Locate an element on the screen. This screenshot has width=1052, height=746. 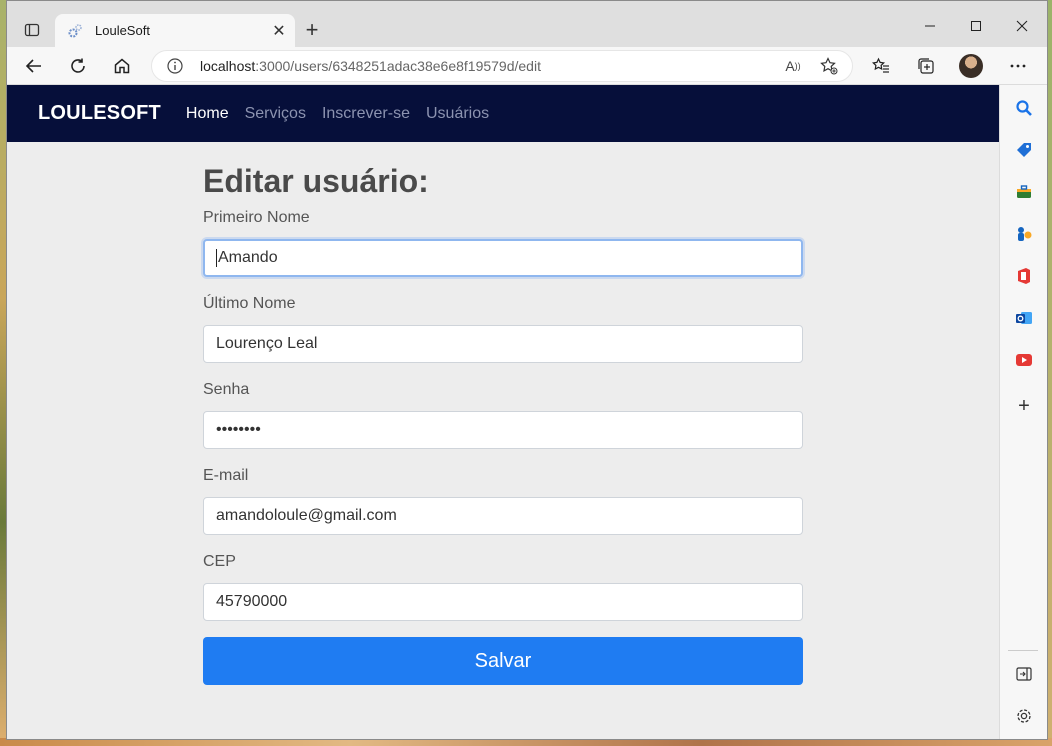
first-name-field: Amando is located at coordinates (503, 258).